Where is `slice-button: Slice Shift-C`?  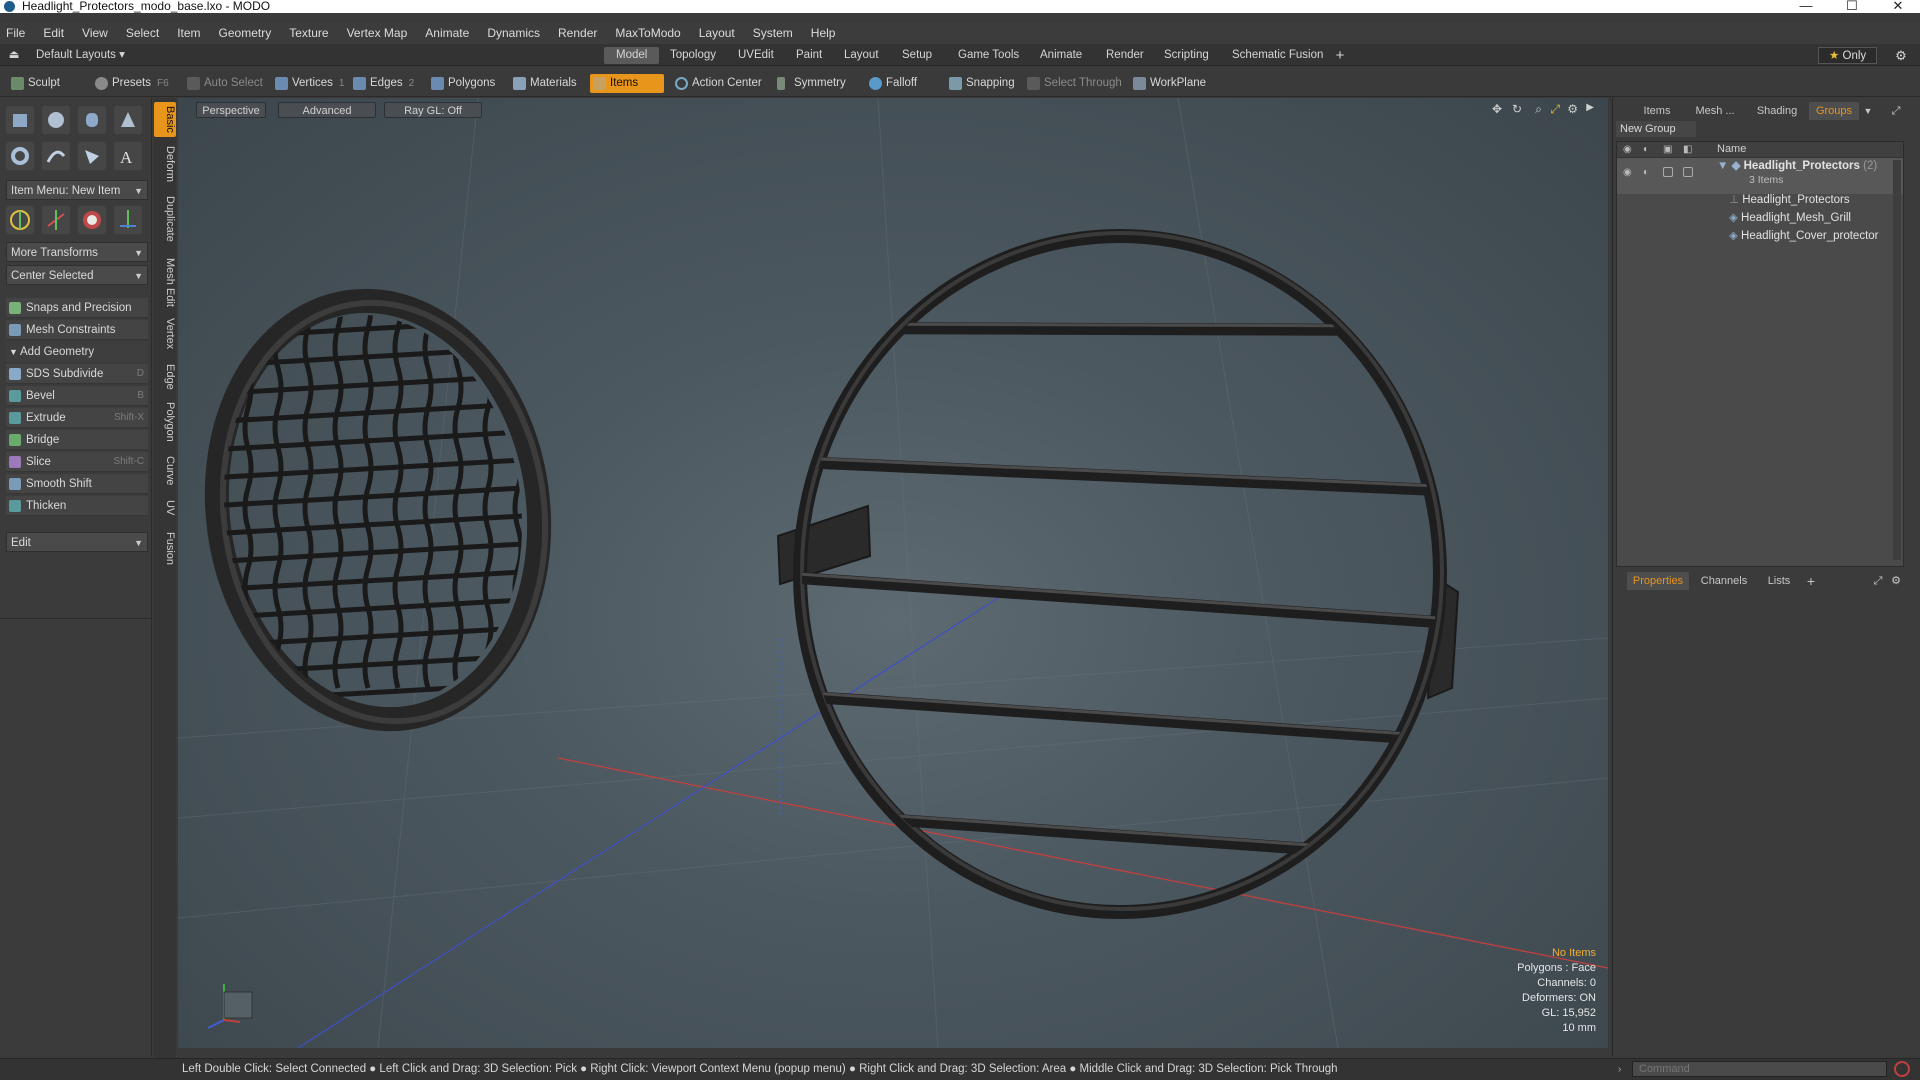 slice-button: Slice Shift-C is located at coordinates (77, 462).